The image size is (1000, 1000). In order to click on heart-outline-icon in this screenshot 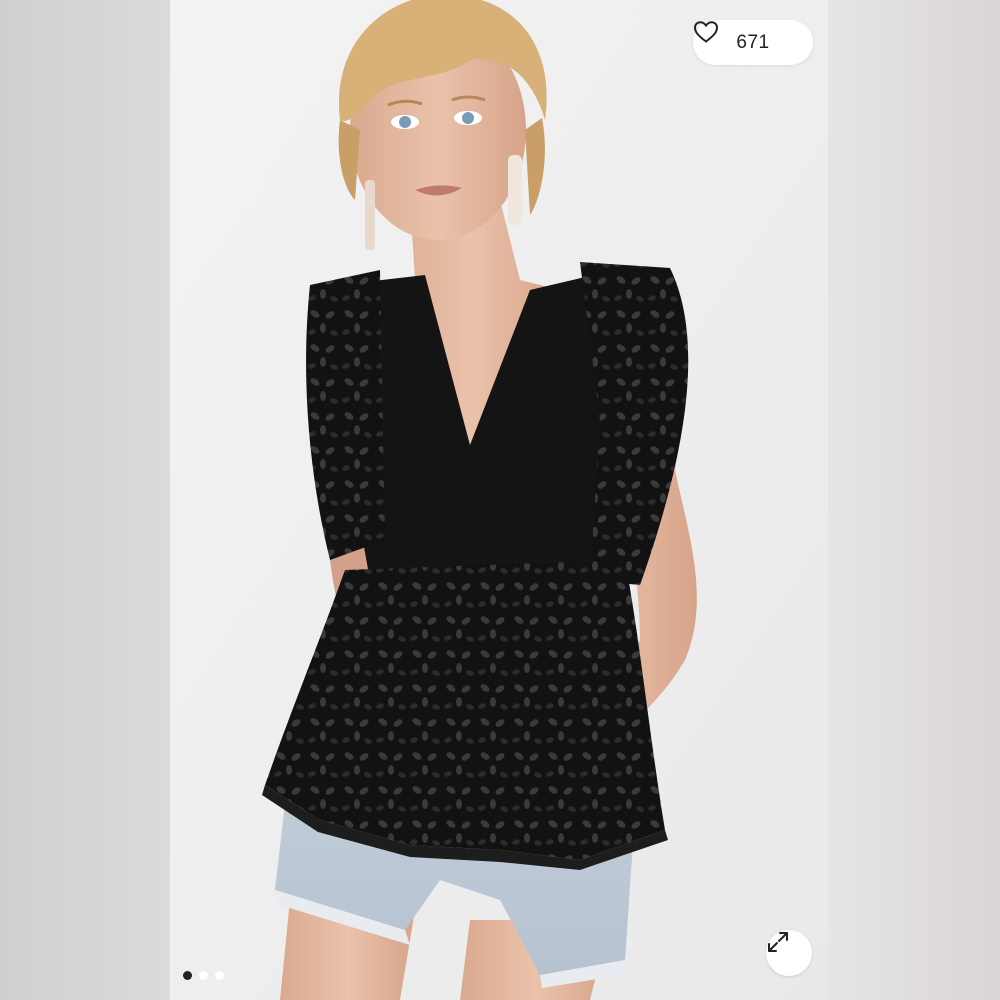, I will do `click(706, 32)`.